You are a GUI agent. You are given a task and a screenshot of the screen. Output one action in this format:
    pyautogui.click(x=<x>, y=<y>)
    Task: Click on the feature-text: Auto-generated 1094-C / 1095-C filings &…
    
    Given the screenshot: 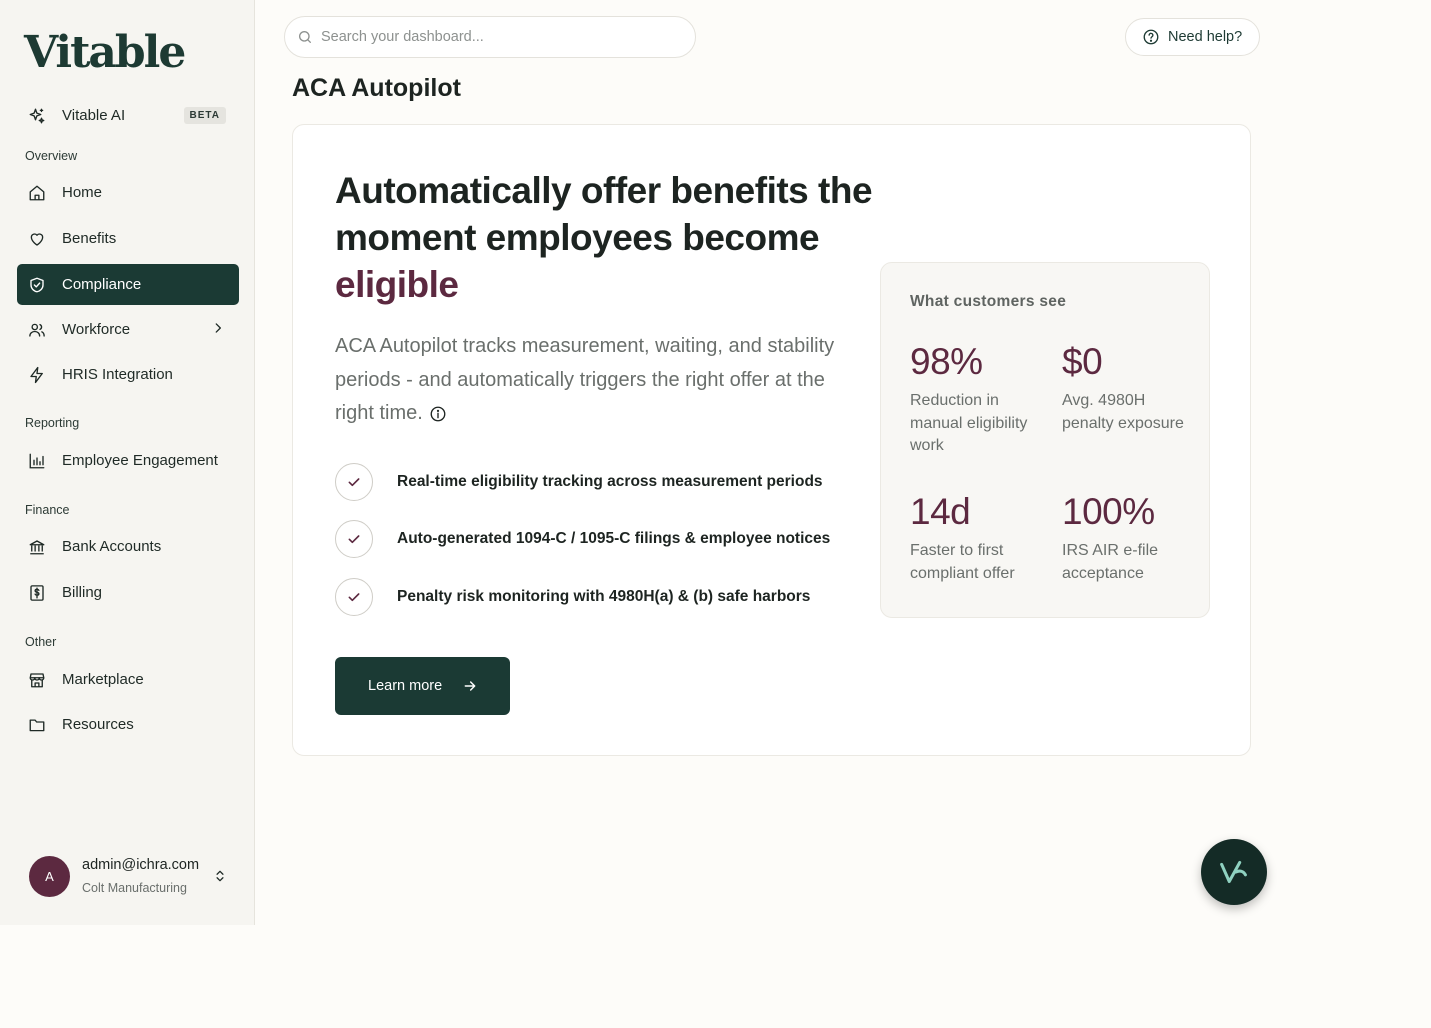 What is the action you would take?
    pyautogui.click(x=614, y=538)
    